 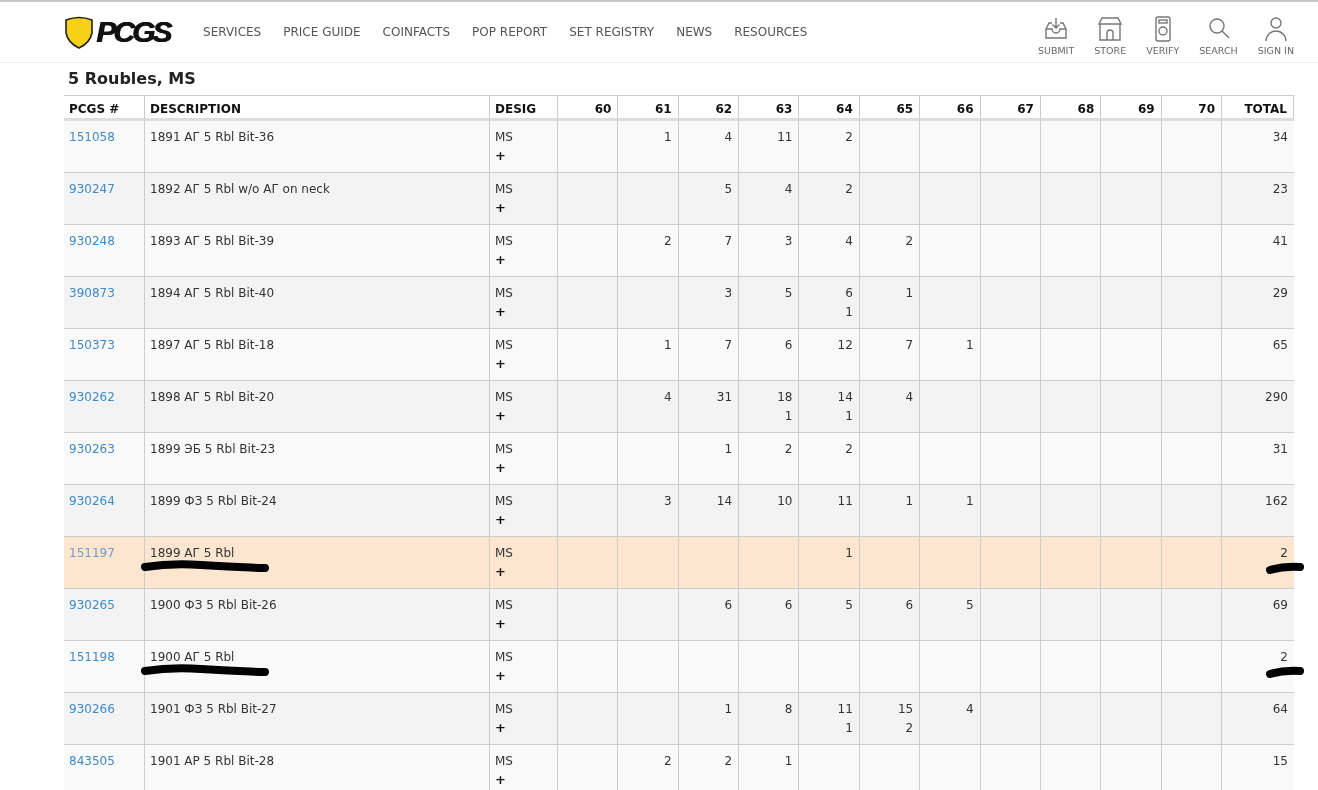 I want to click on nav-link: POP REPORT, so click(x=510, y=32).